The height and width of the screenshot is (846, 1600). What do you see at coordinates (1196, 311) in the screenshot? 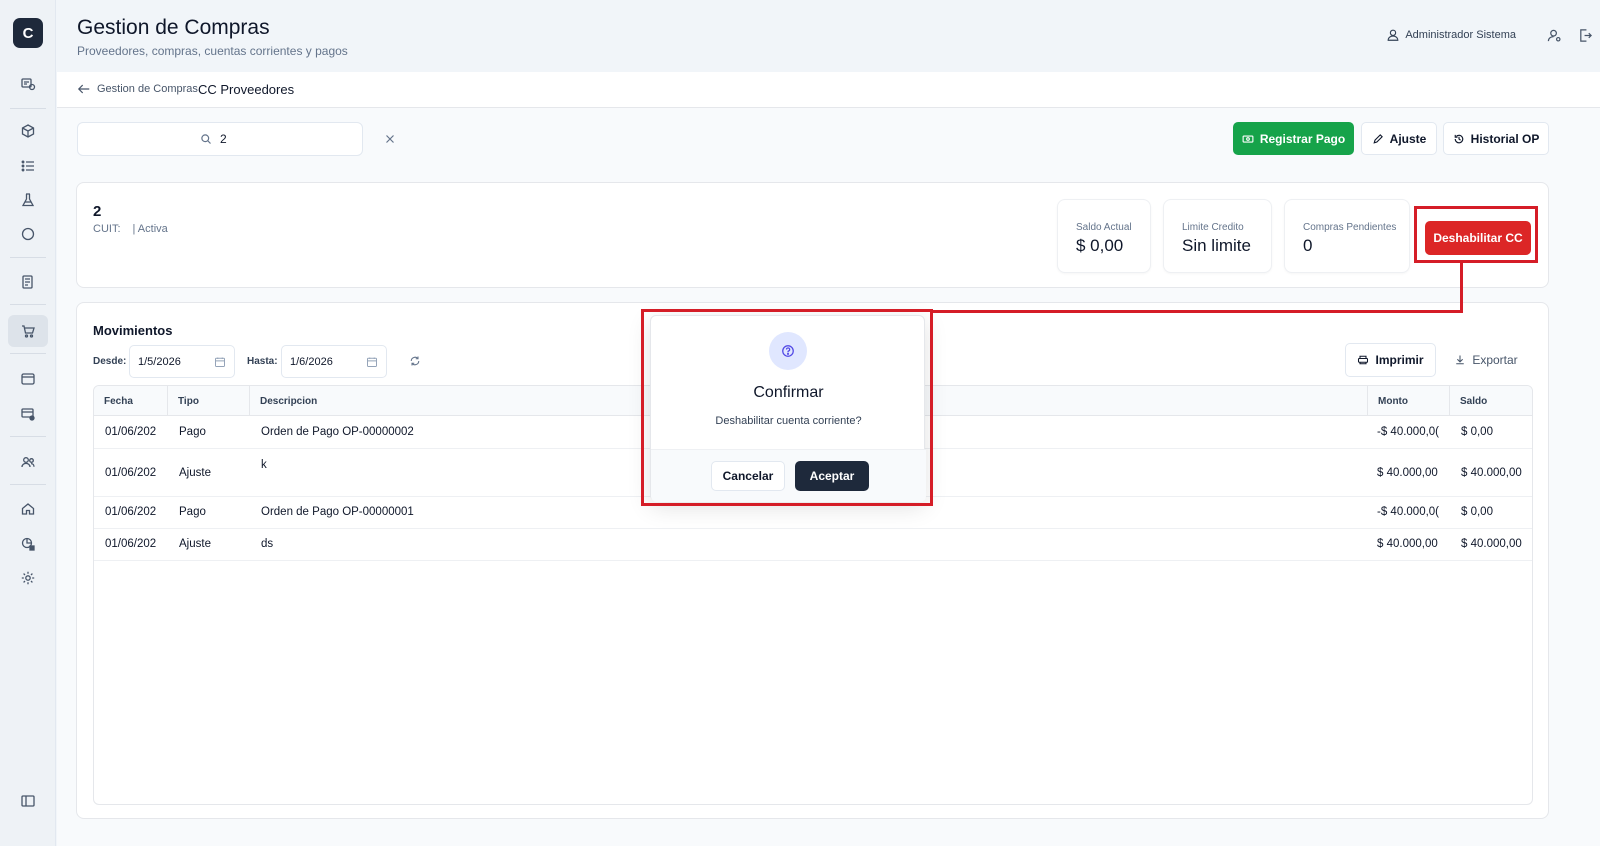
I see `highlight-connector-horizontal` at bounding box center [1196, 311].